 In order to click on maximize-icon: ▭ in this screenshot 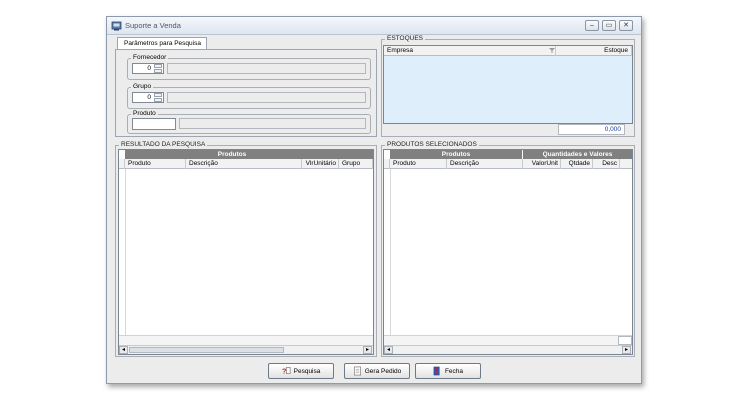, I will do `click(609, 25)`.